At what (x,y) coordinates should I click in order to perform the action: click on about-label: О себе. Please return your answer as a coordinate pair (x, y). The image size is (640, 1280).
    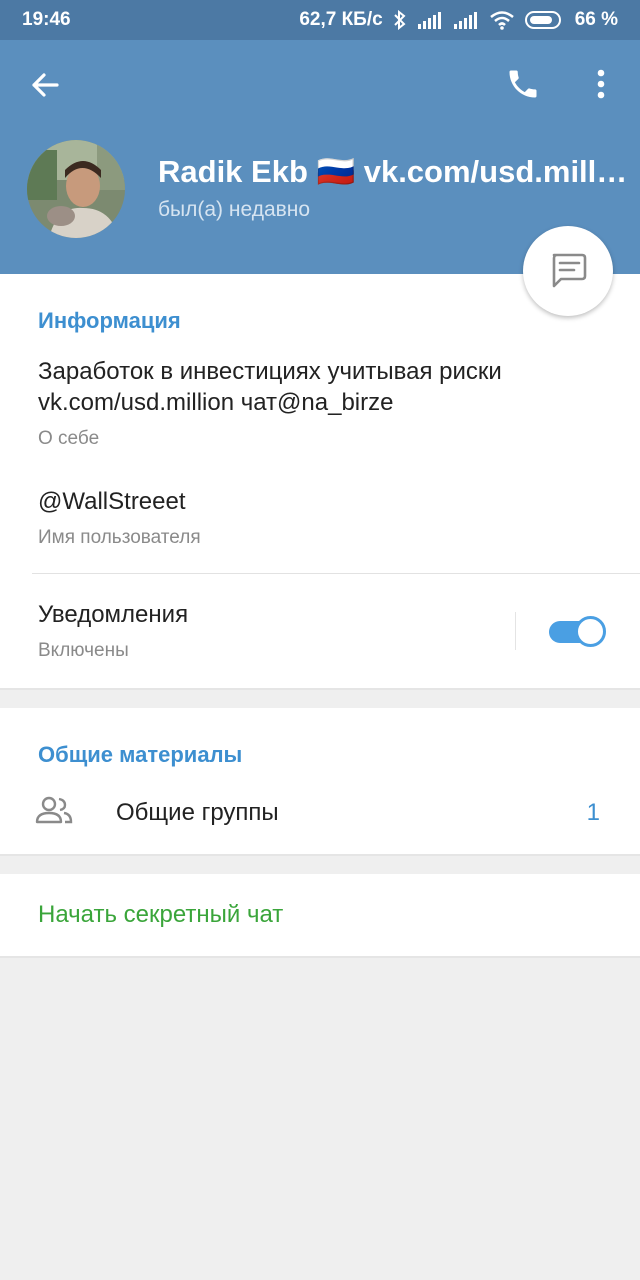
    Looking at the image, I should click on (69, 438).